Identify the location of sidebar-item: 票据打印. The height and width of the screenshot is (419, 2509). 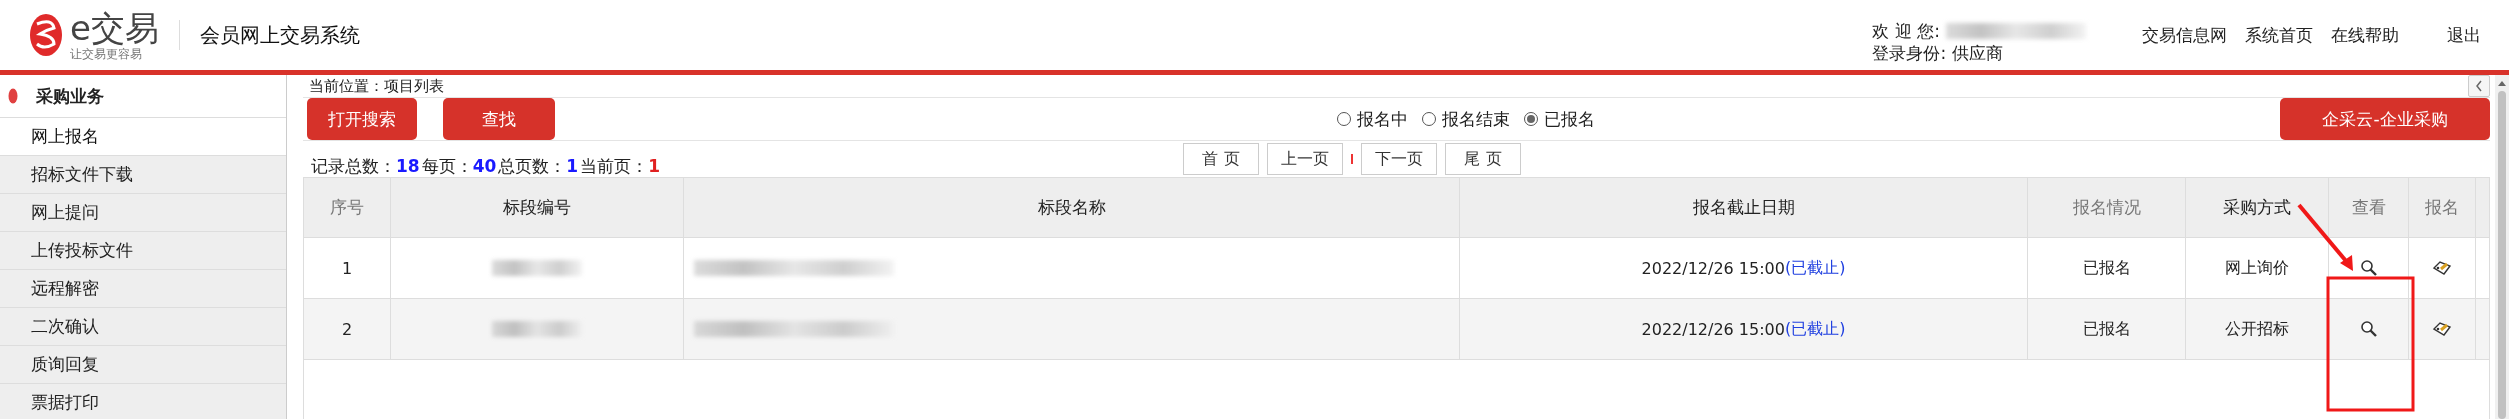
(143, 401).